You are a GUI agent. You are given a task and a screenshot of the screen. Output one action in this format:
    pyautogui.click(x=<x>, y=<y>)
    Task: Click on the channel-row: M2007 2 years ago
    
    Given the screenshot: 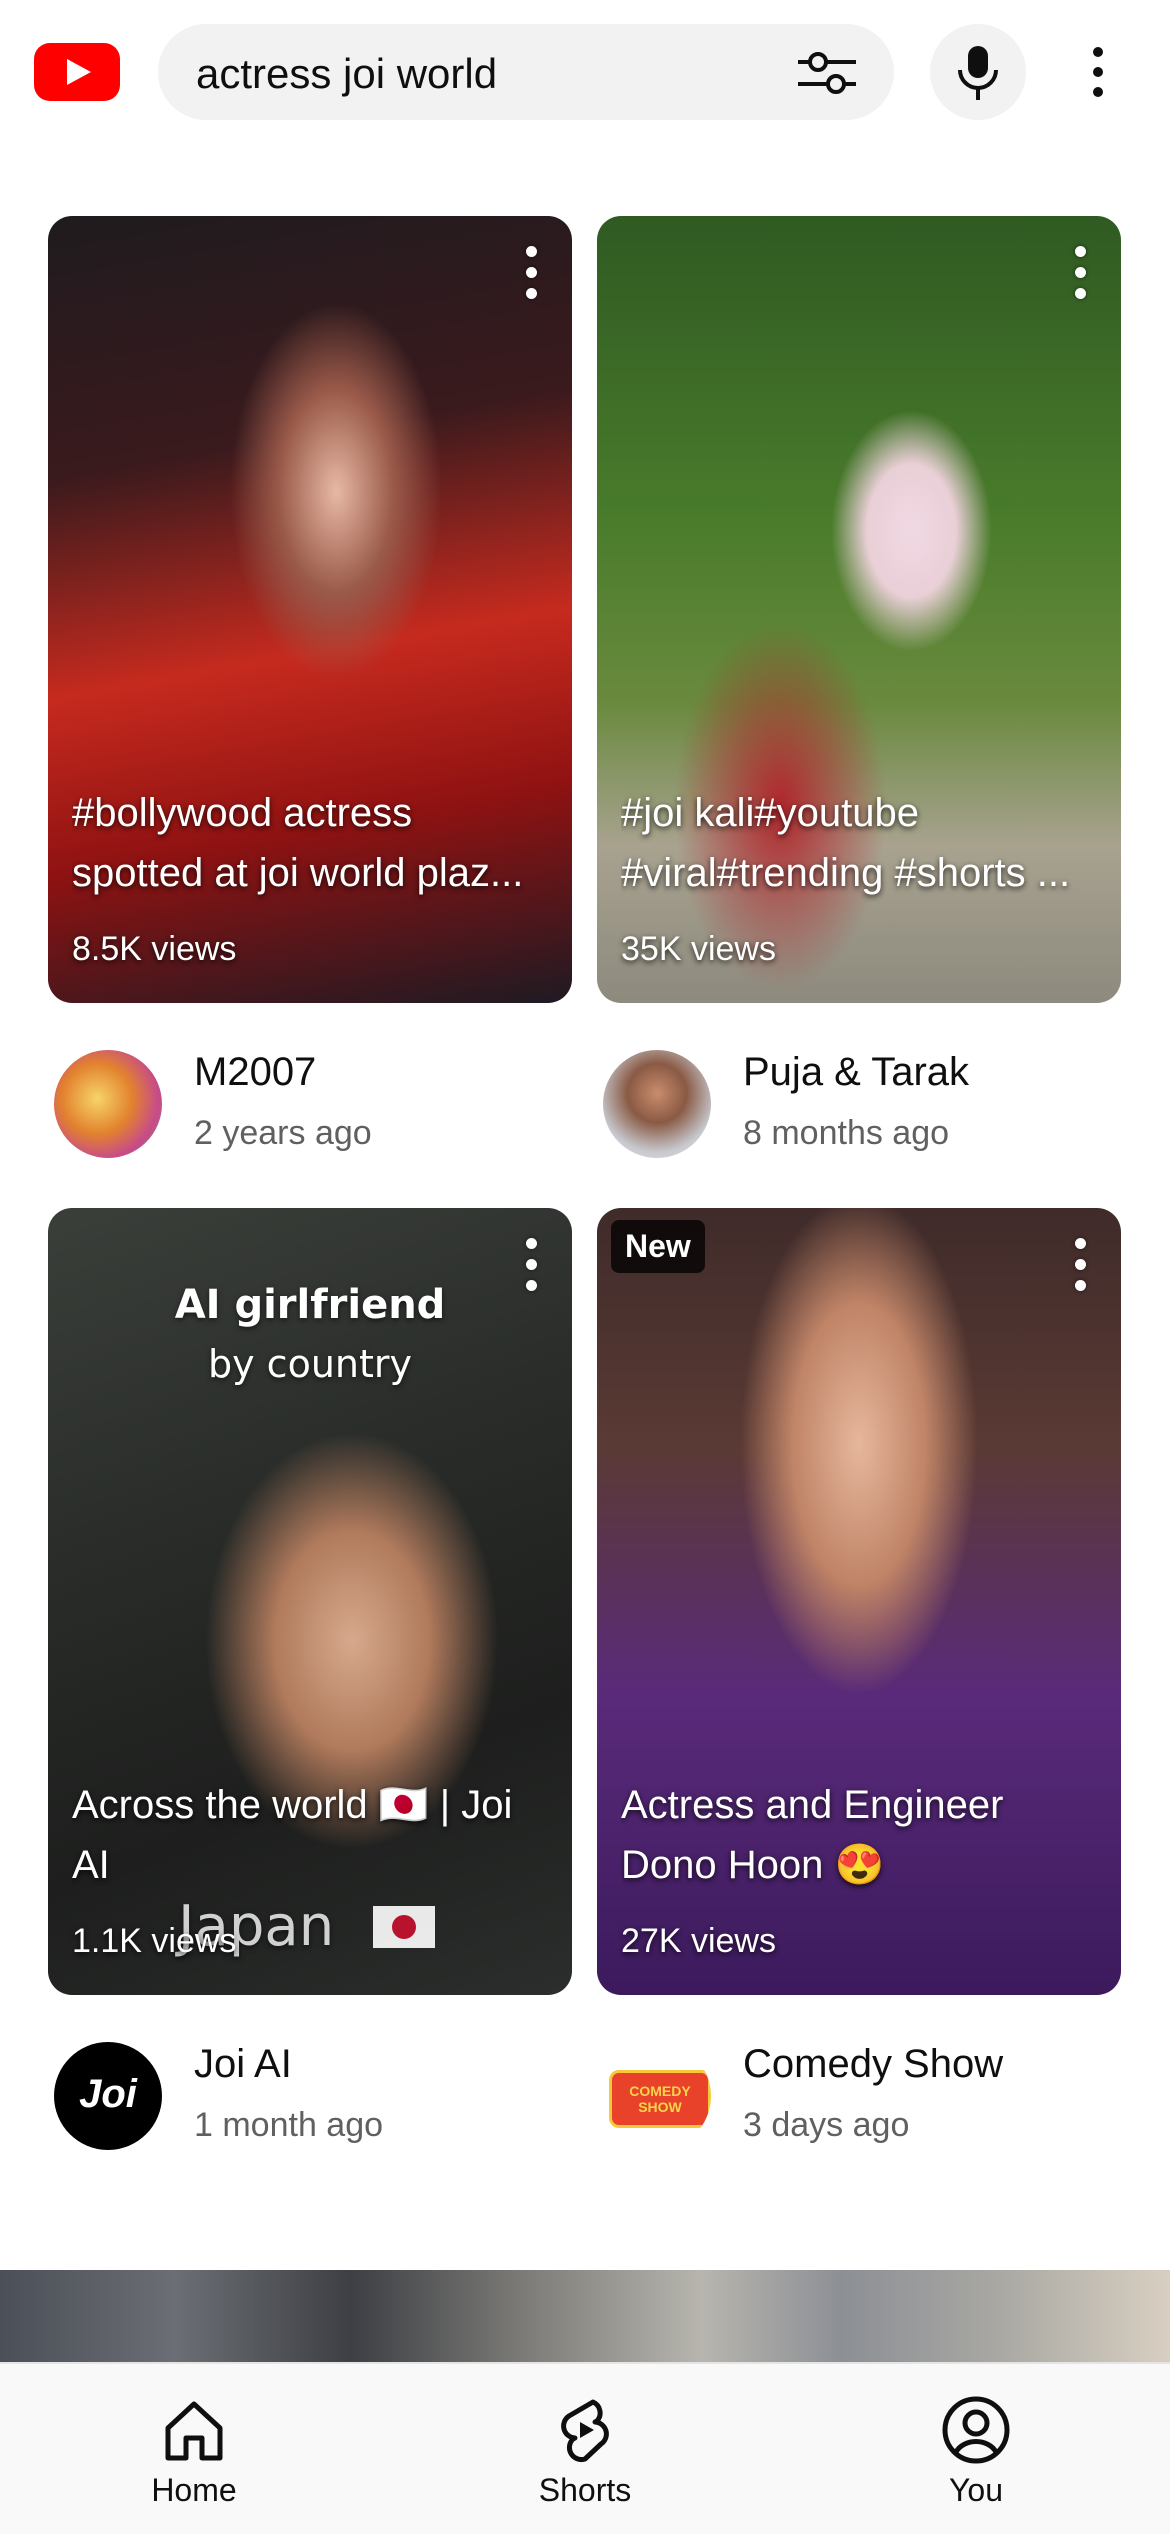 What is the action you would take?
    pyautogui.click(x=310, y=1092)
    